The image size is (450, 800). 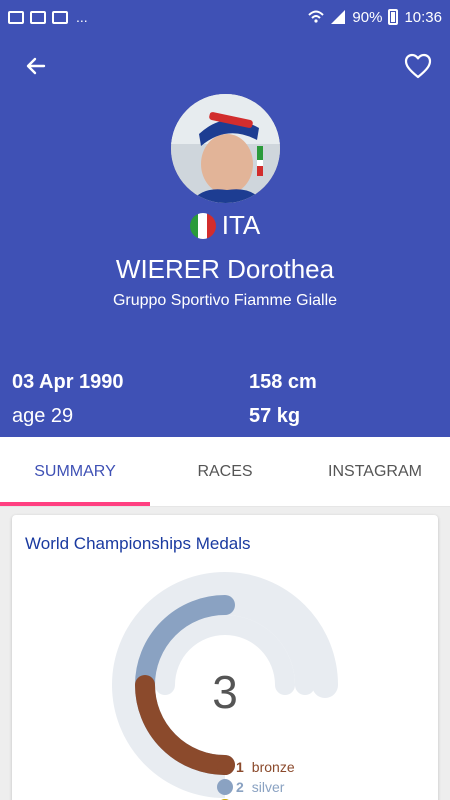 I want to click on nation-code: ITA, so click(x=241, y=225).